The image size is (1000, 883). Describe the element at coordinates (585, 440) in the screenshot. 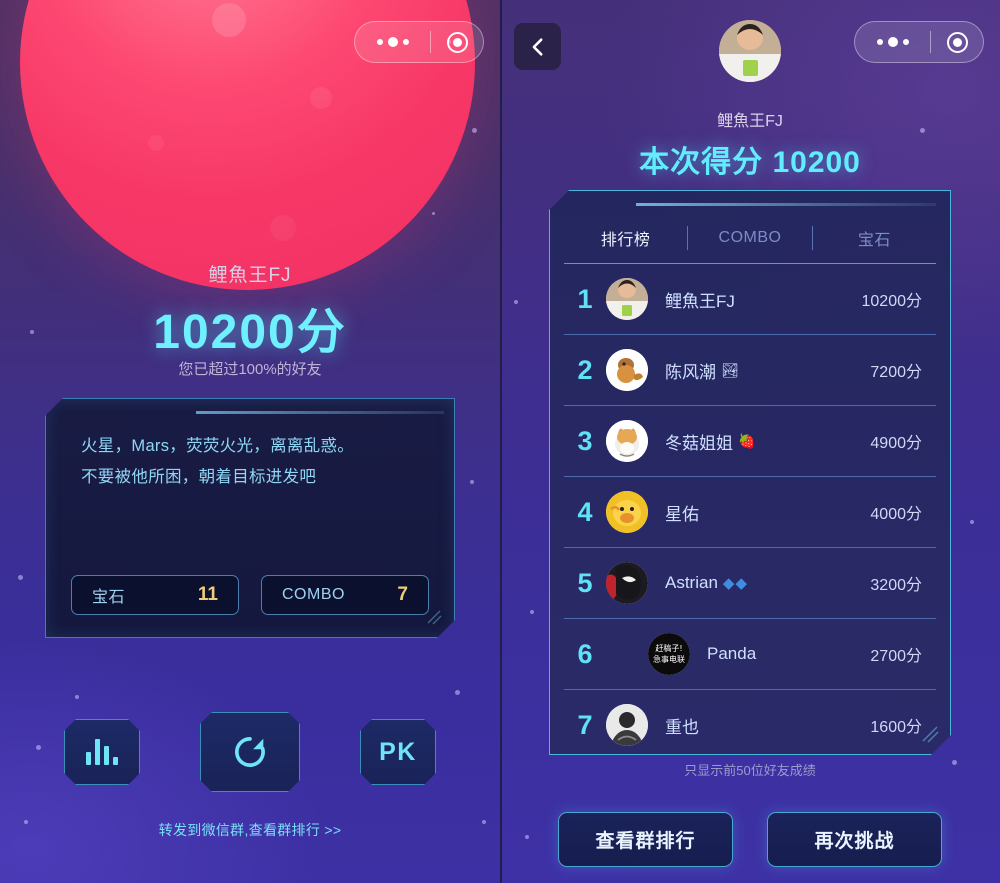

I see `rank-number: 3` at that location.